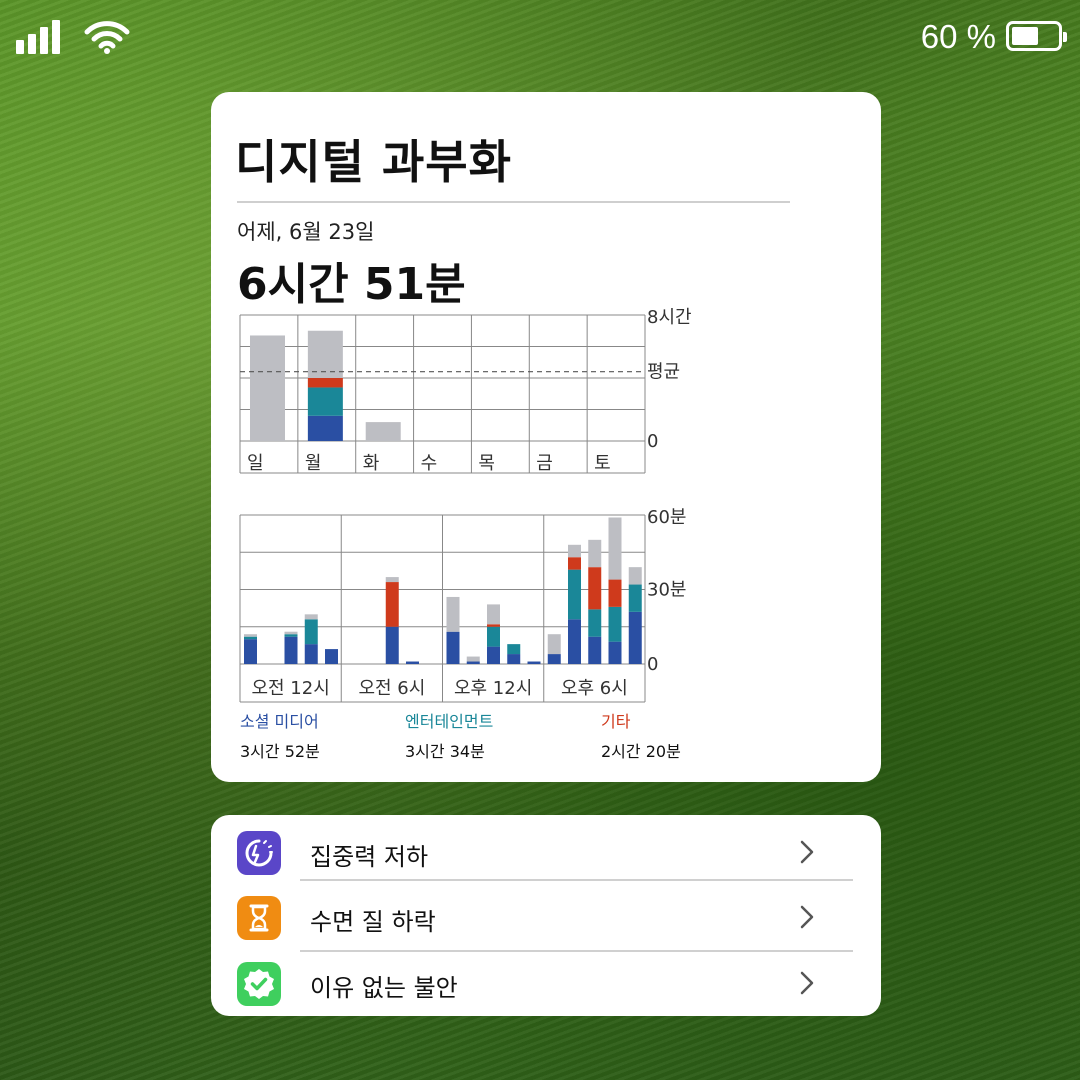 This screenshot has height=1080, width=1080. I want to click on day-label: 목, so click(486, 463).